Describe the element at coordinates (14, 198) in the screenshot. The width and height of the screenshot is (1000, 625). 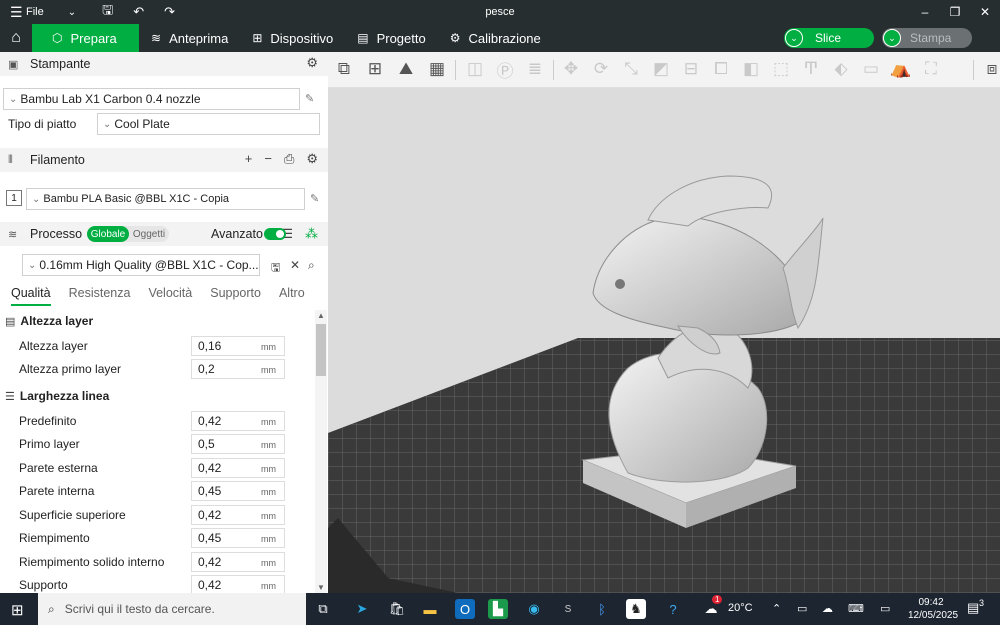
I see `filament-slot: 1` at that location.